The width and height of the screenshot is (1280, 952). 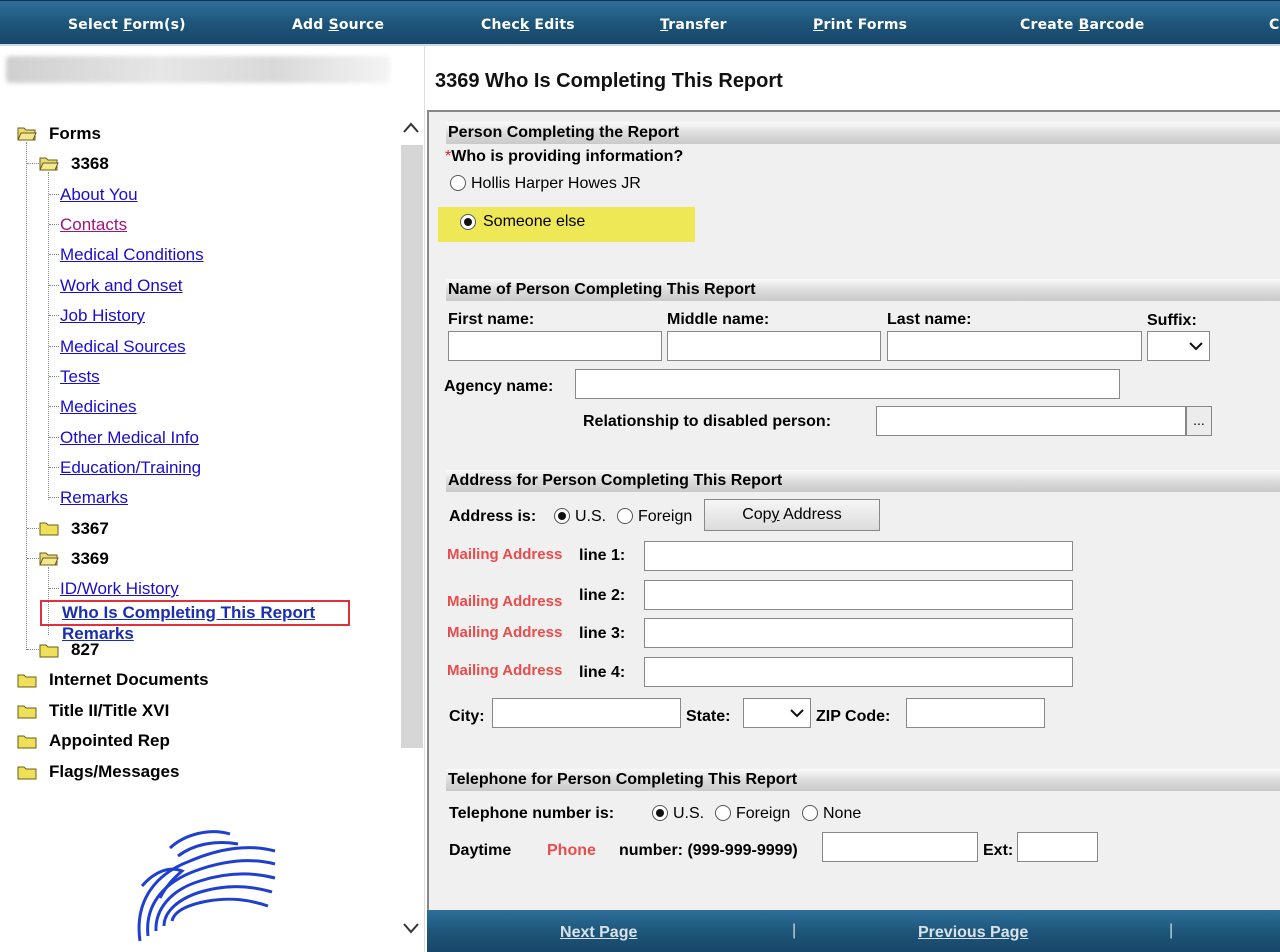 What do you see at coordinates (660, 813) in the screenshot?
I see `radio-phone-us` at bounding box center [660, 813].